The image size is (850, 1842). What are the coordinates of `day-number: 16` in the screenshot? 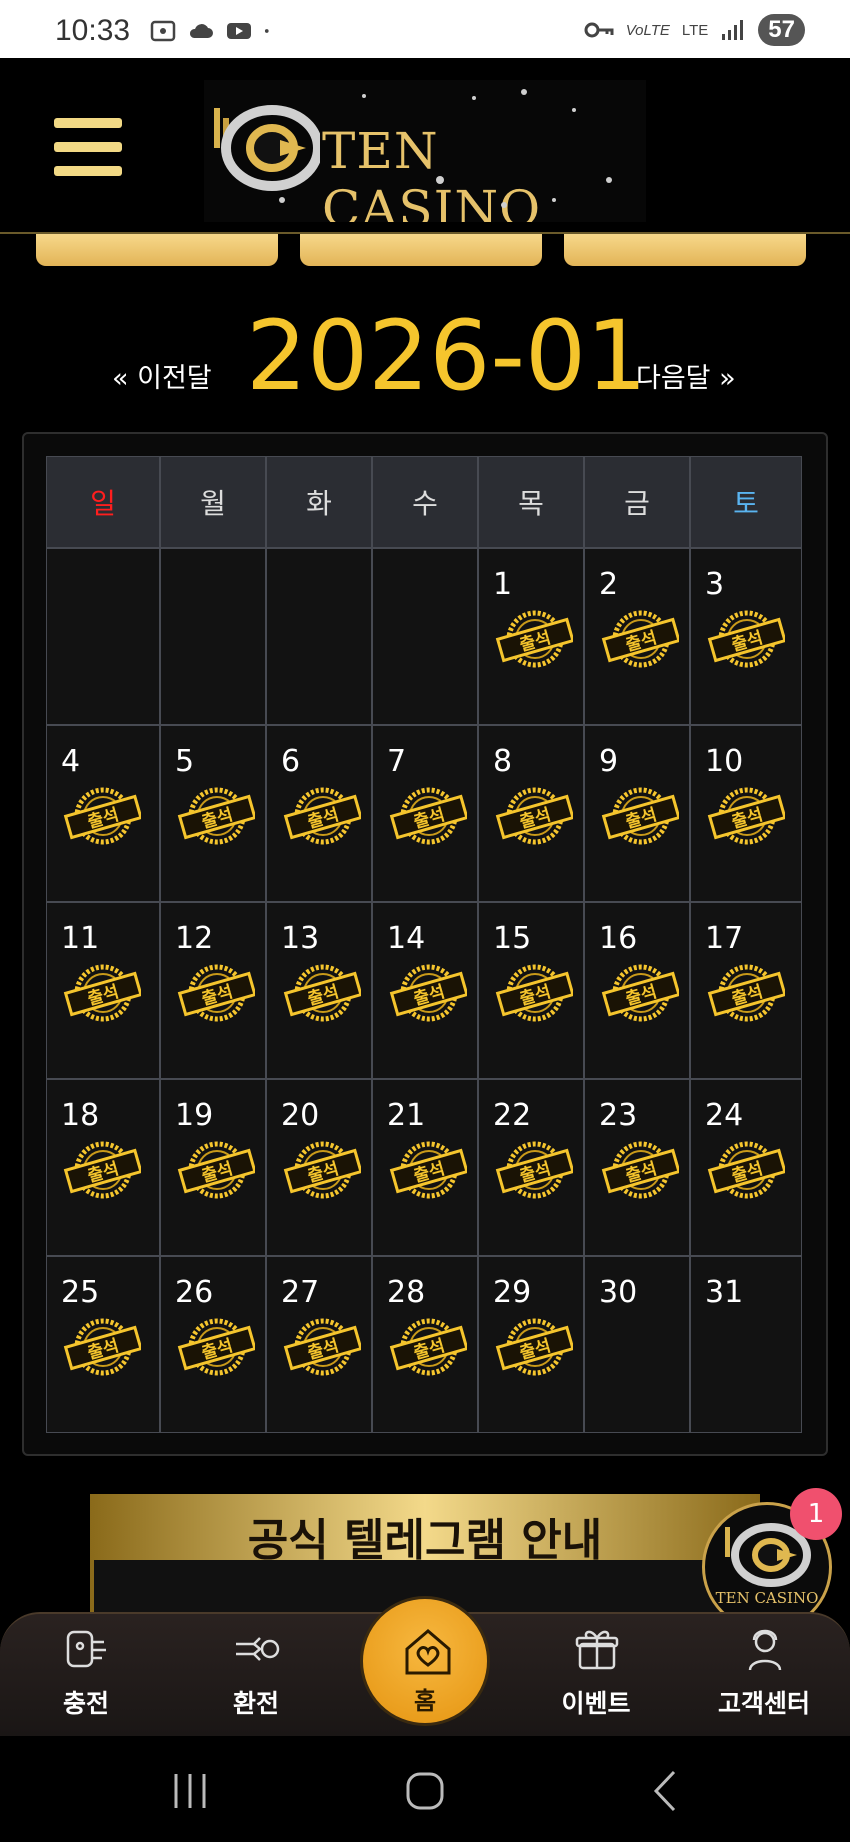 It's located at (618, 938).